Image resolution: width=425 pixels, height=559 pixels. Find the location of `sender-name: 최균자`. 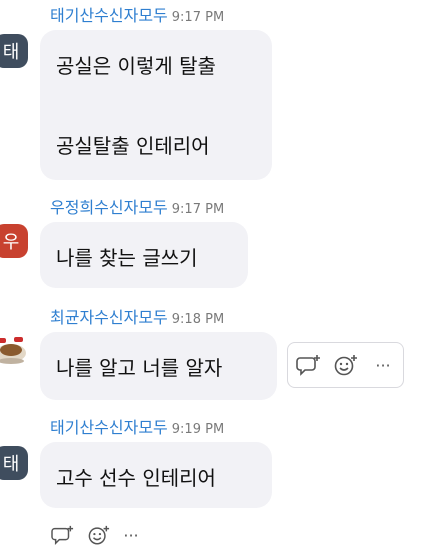

sender-name: 최균자 is located at coordinates (72, 317).